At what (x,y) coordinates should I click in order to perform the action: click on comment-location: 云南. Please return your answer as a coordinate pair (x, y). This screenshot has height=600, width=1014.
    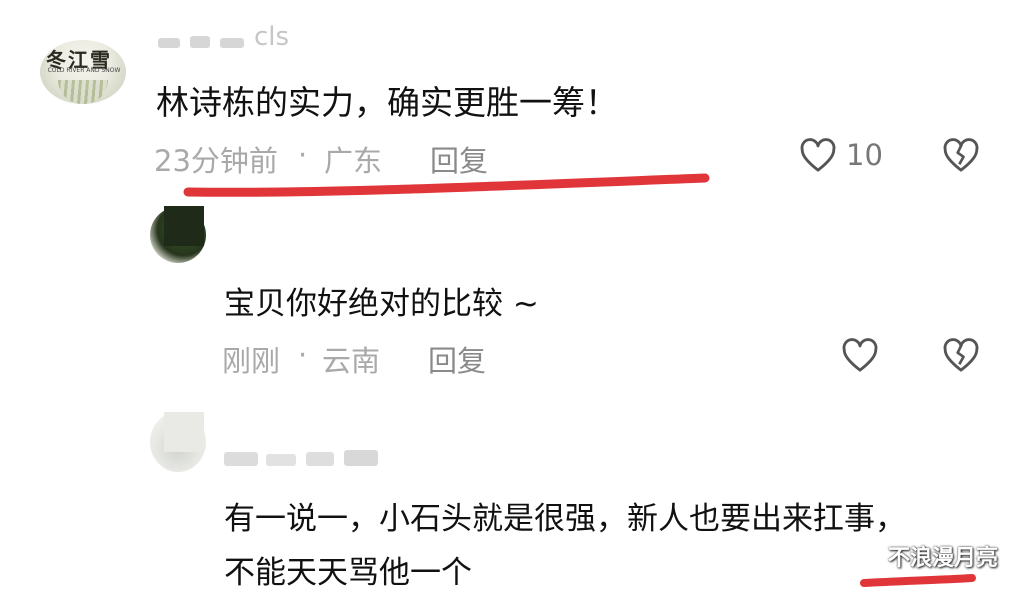
    Looking at the image, I should click on (351, 361).